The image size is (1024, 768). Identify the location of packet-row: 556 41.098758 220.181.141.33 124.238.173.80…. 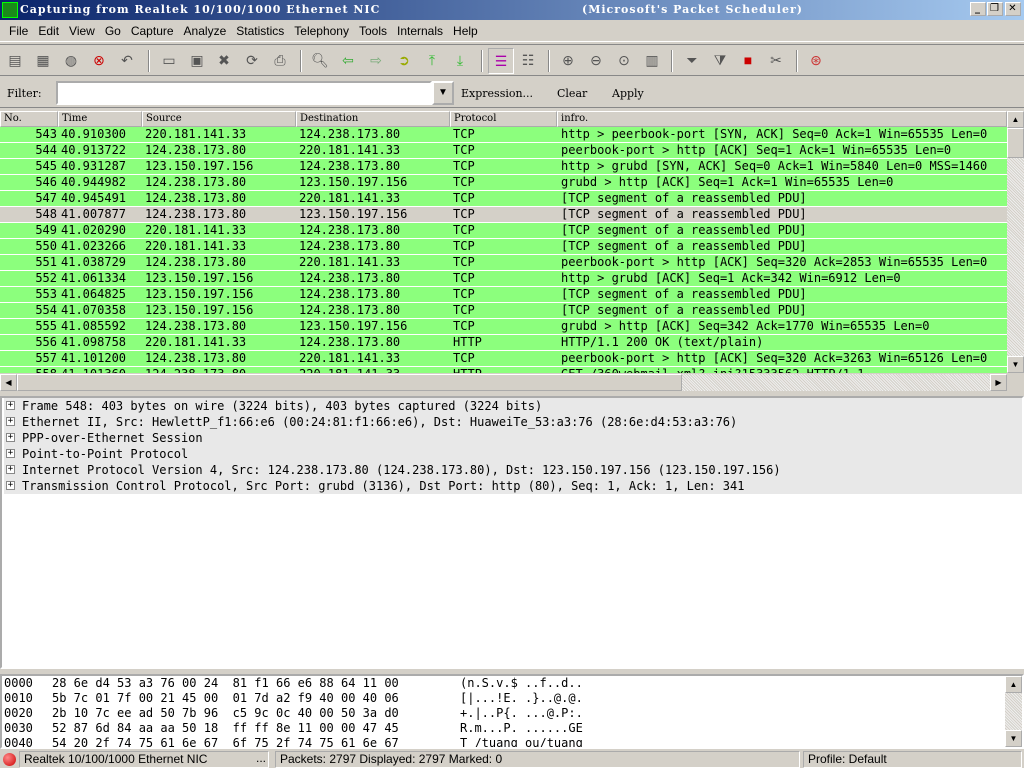
(503, 343).